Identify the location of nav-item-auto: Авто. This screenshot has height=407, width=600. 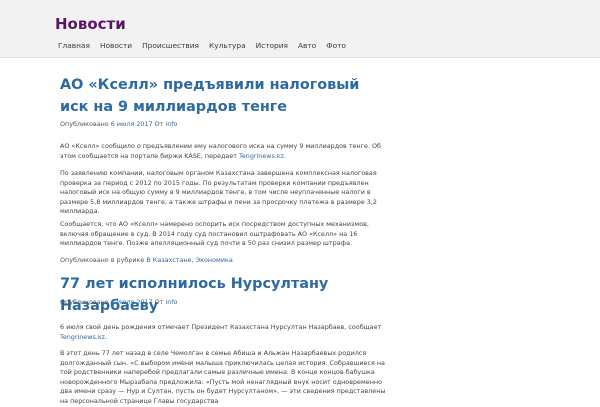
(307, 45).